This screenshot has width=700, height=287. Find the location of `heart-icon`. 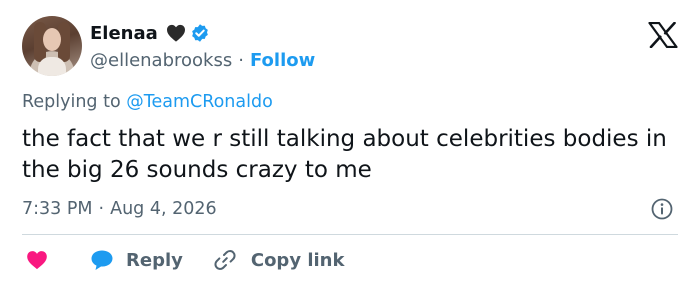

heart-icon is located at coordinates (37, 260).